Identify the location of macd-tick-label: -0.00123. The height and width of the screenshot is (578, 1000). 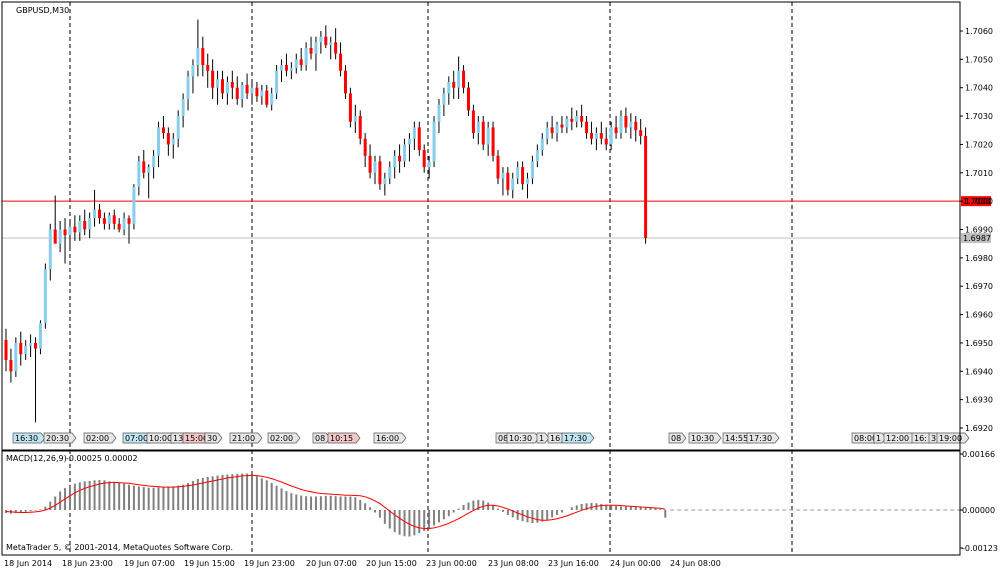
(980, 548).